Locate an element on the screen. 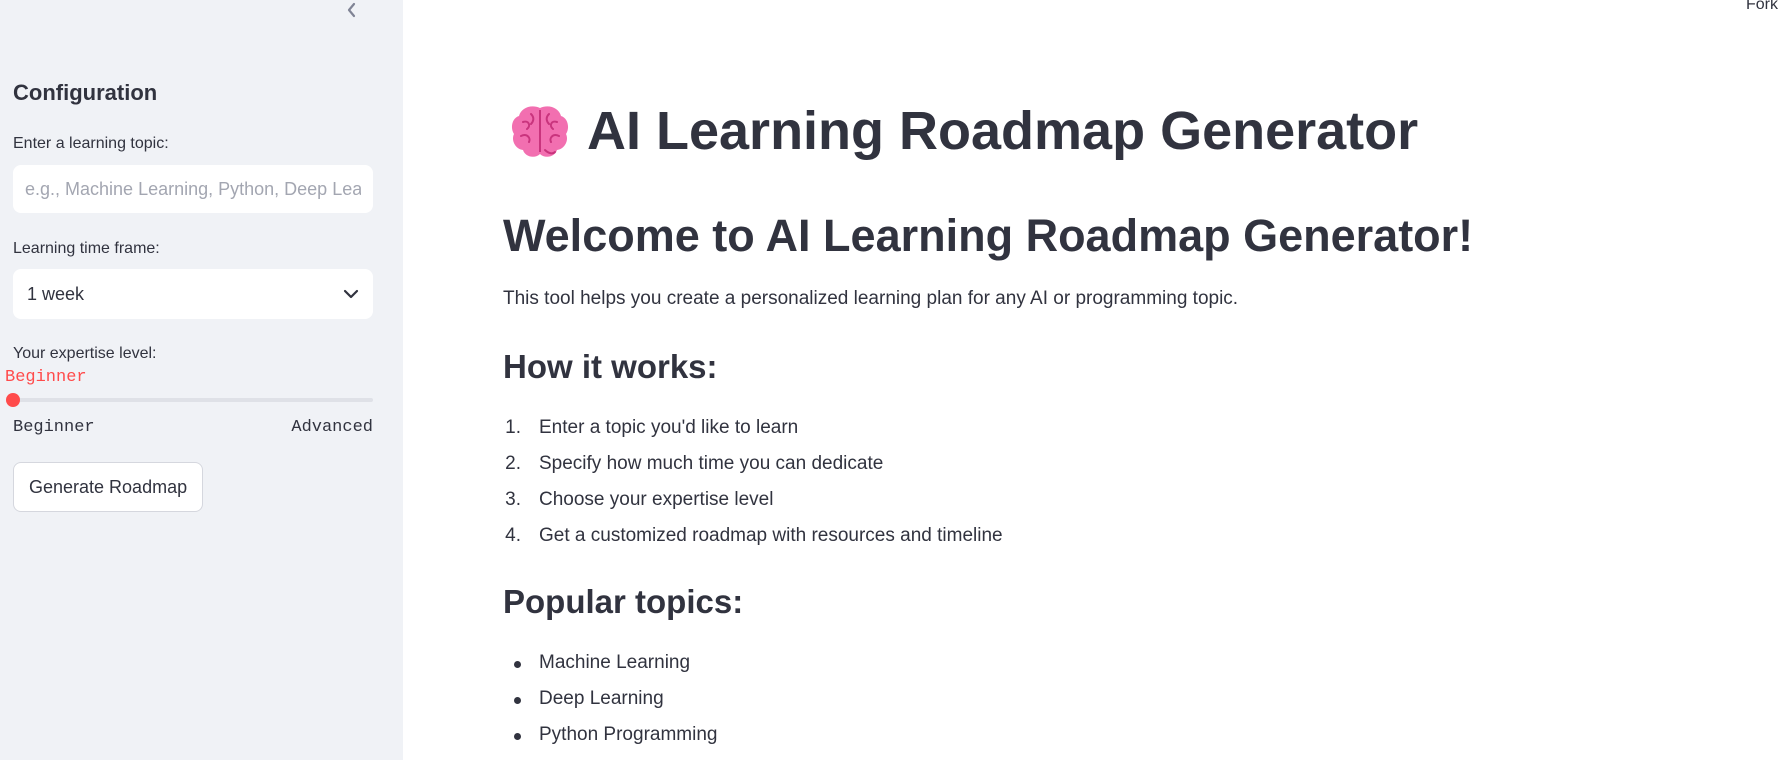  topic-text: Deep Learning is located at coordinates (601, 698).